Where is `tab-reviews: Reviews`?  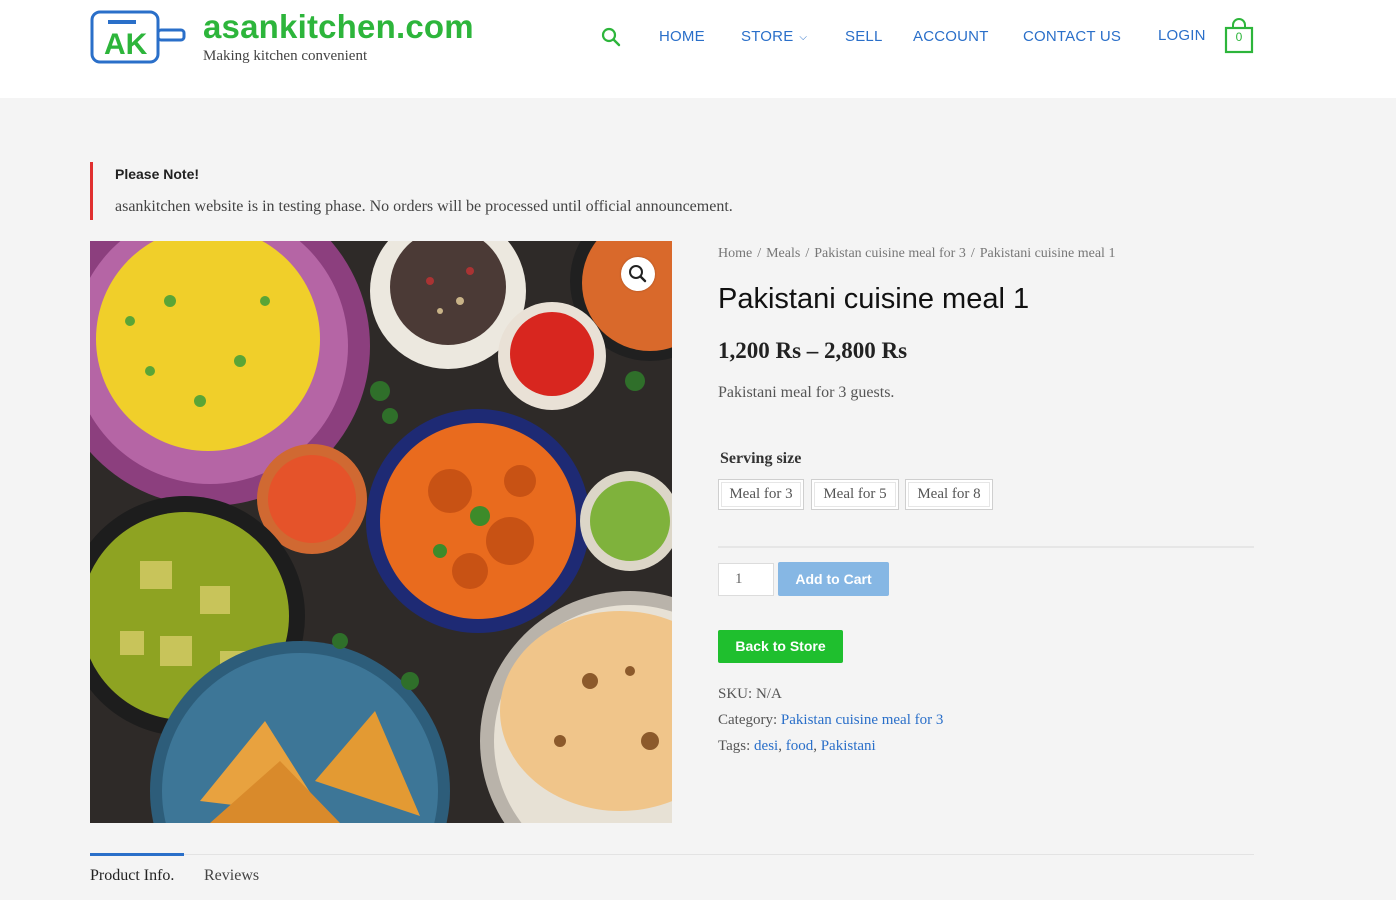
tab-reviews: Reviews is located at coordinates (231, 876).